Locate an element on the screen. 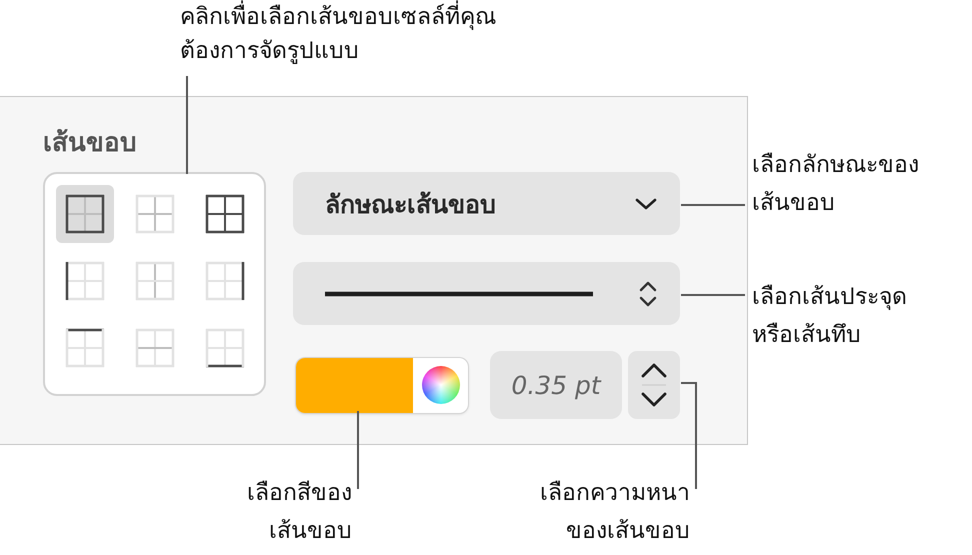  callout-text: เลือกเส้นประจุด หรือเส้นทึบ is located at coordinates (829, 316).